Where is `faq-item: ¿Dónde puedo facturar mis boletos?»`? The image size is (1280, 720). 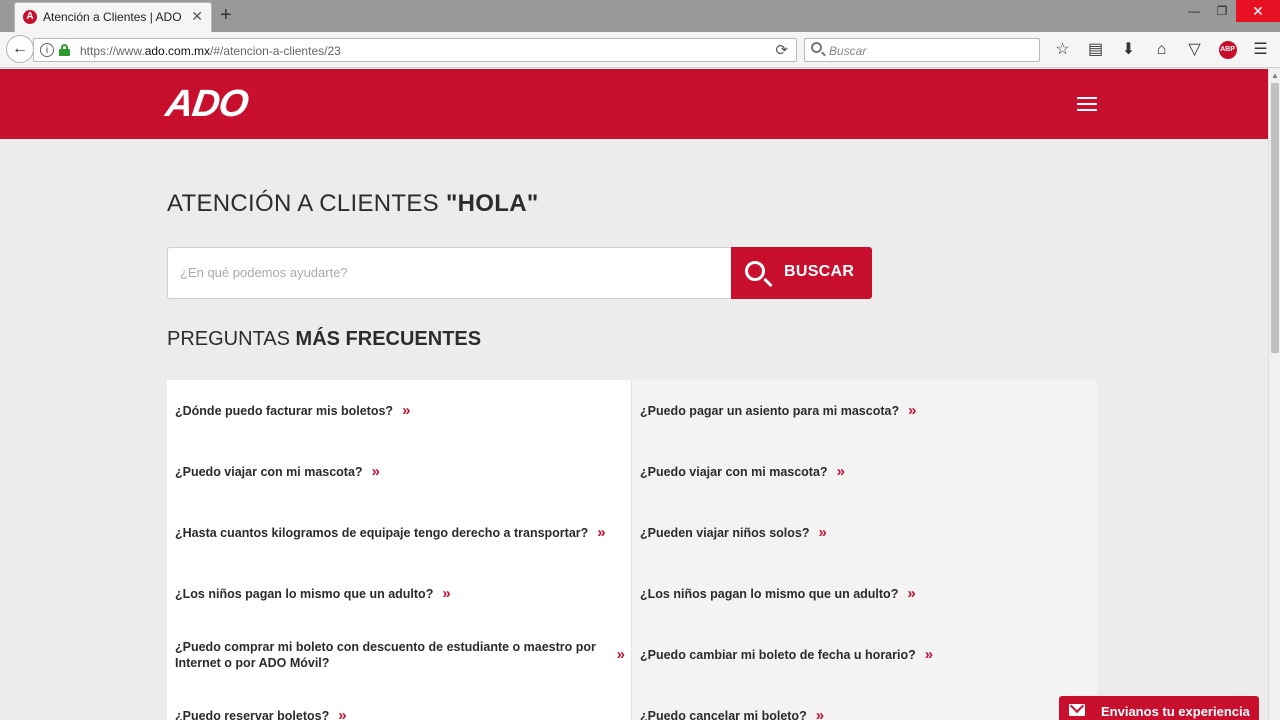
faq-item: ¿Dónde puedo facturar mis boletos?» is located at coordinates (399, 410).